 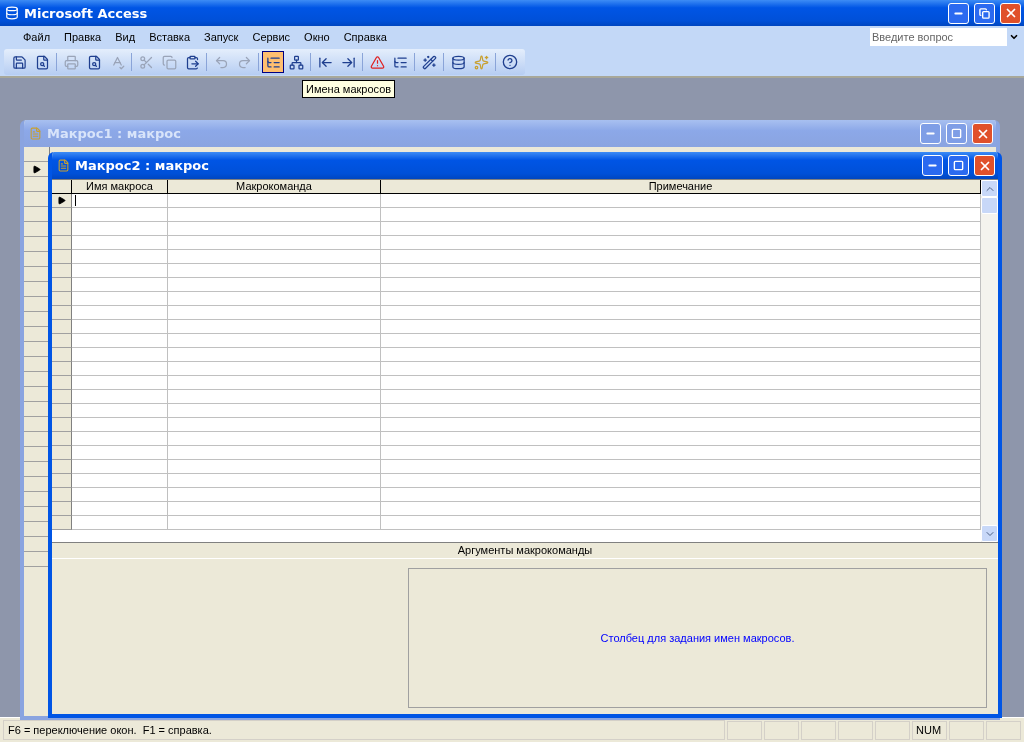 What do you see at coordinates (317, 37) in the screenshot?
I see `menu-item: Окно` at bounding box center [317, 37].